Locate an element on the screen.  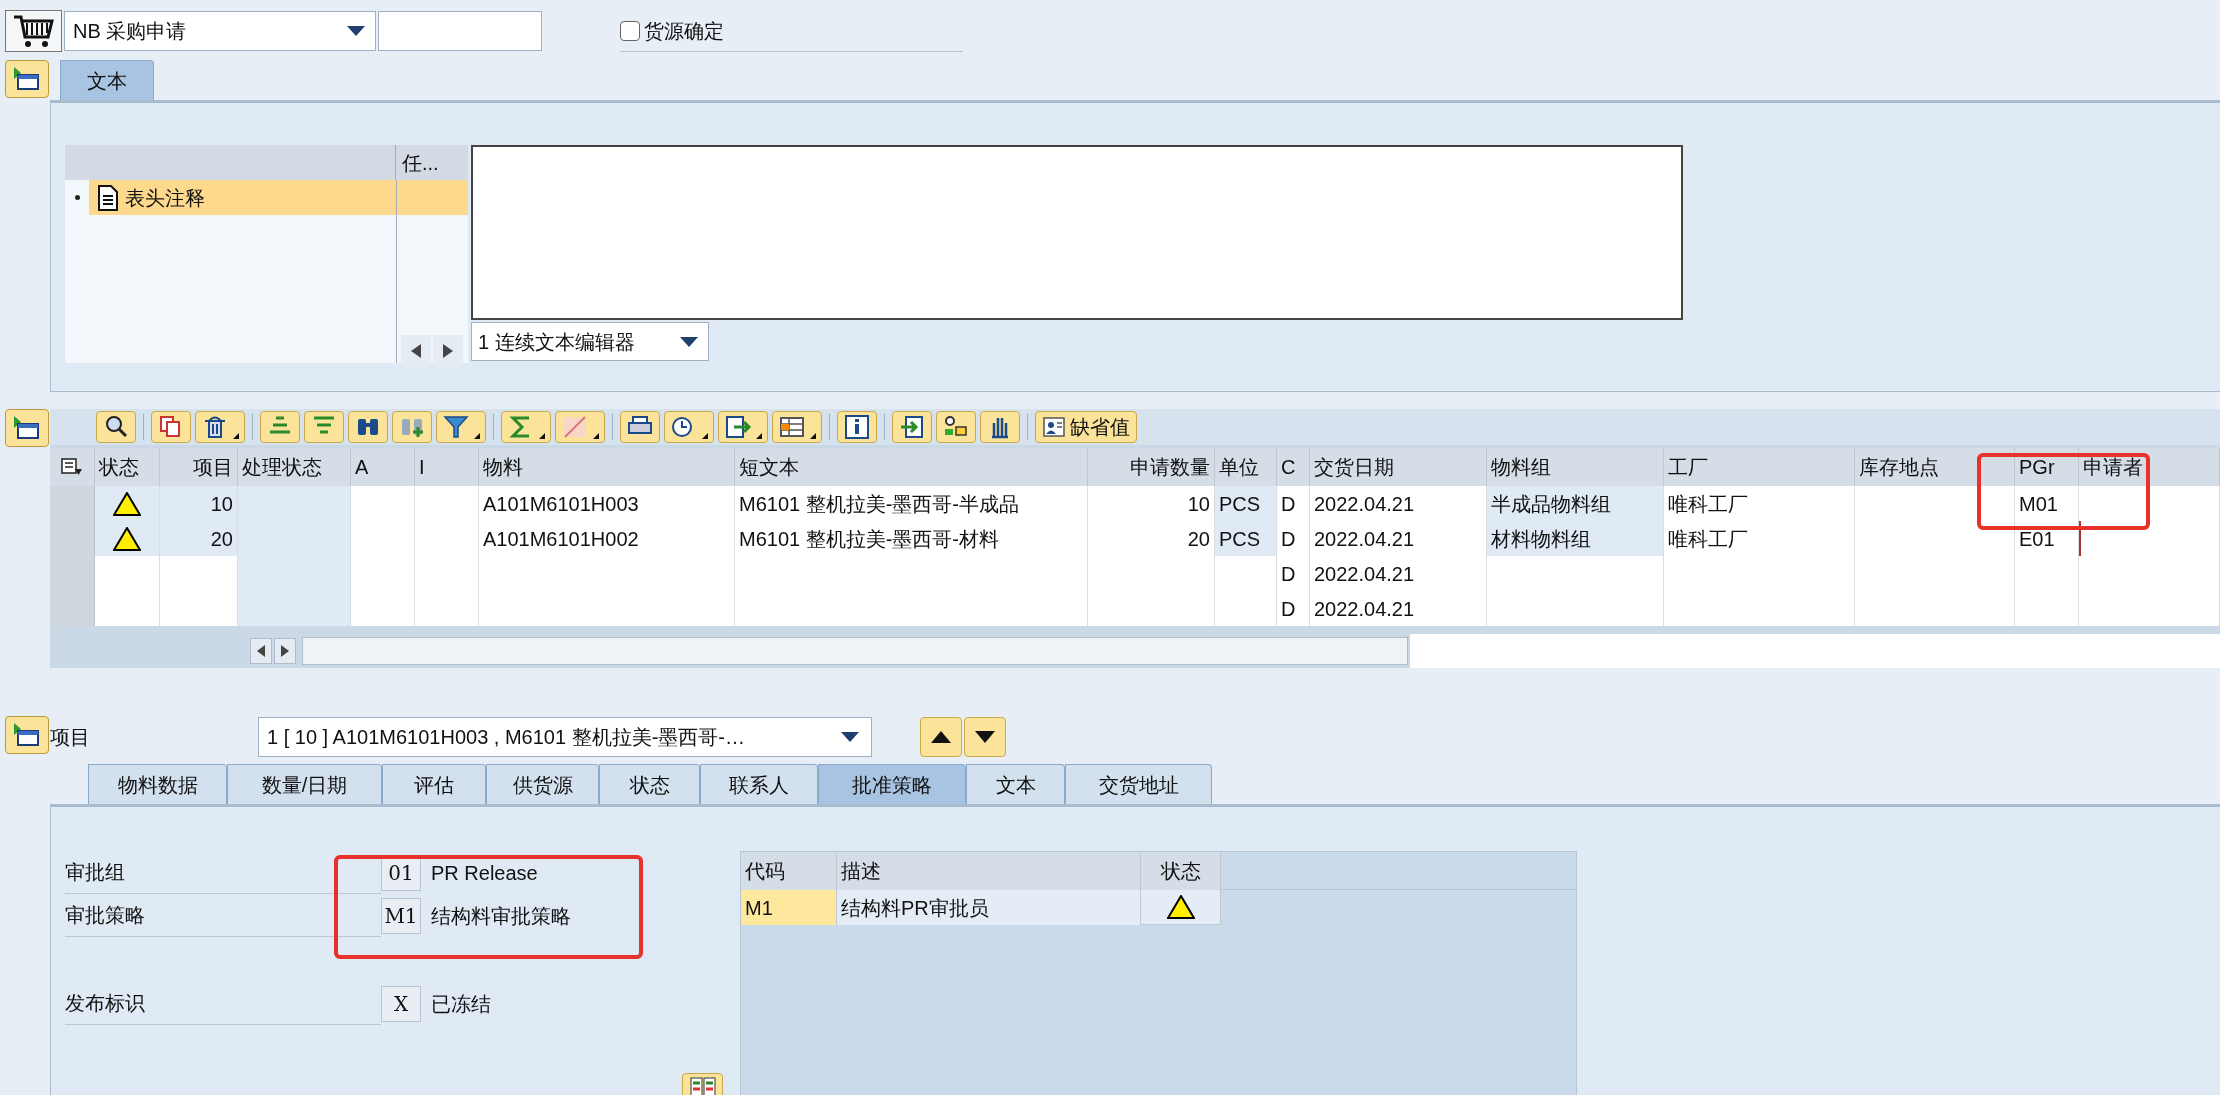
filter-icon is located at coordinates (456, 427).